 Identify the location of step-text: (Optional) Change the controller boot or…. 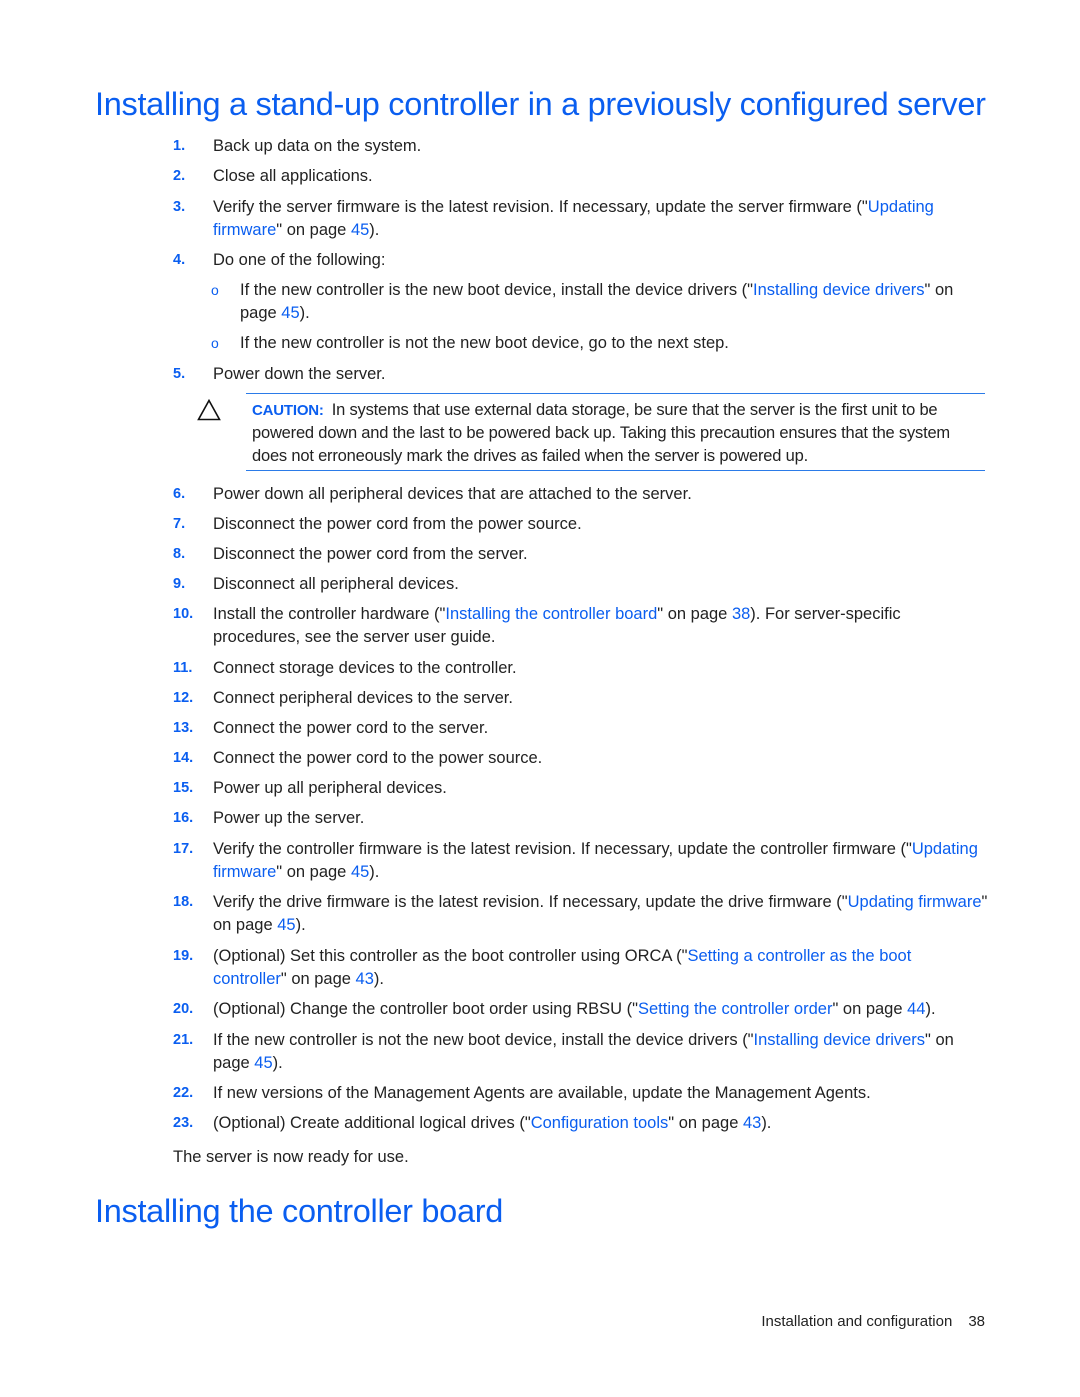
(600, 1009).